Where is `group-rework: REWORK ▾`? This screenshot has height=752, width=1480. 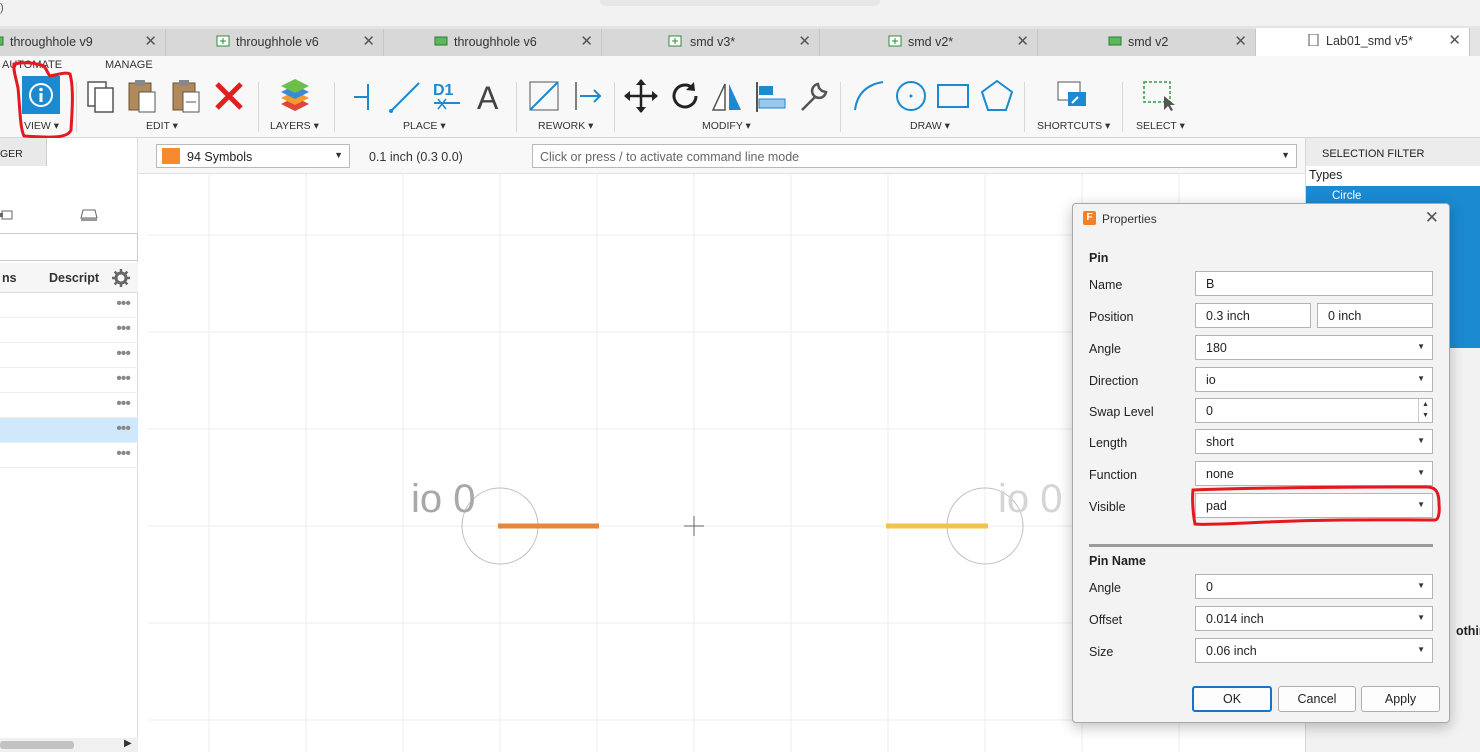
group-rework: REWORK ▾ is located at coordinates (565, 126).